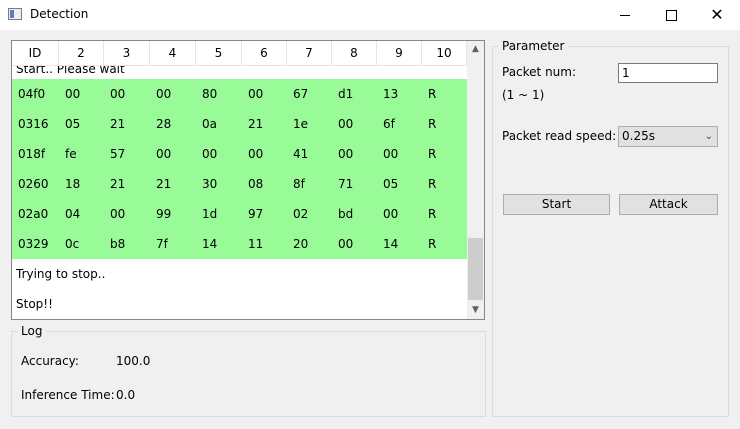 The image size is (740, 429). What do you see at coordinates (264, 53) in the screenshot?
I see `column-header: 6` at bounding box center [264, 53].